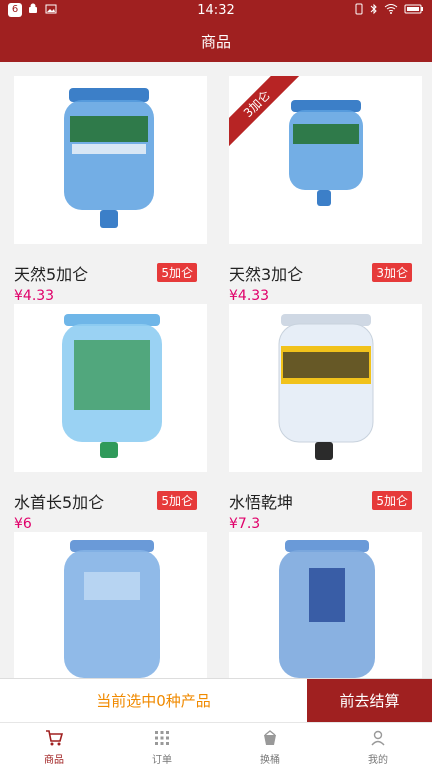 Image resolution: width=432 pixels, height=768 pixels. What do you see at coordinates (270, 760) in the screenshot?
I see `tab-label: 换桶` at bounding box center [270, 760].